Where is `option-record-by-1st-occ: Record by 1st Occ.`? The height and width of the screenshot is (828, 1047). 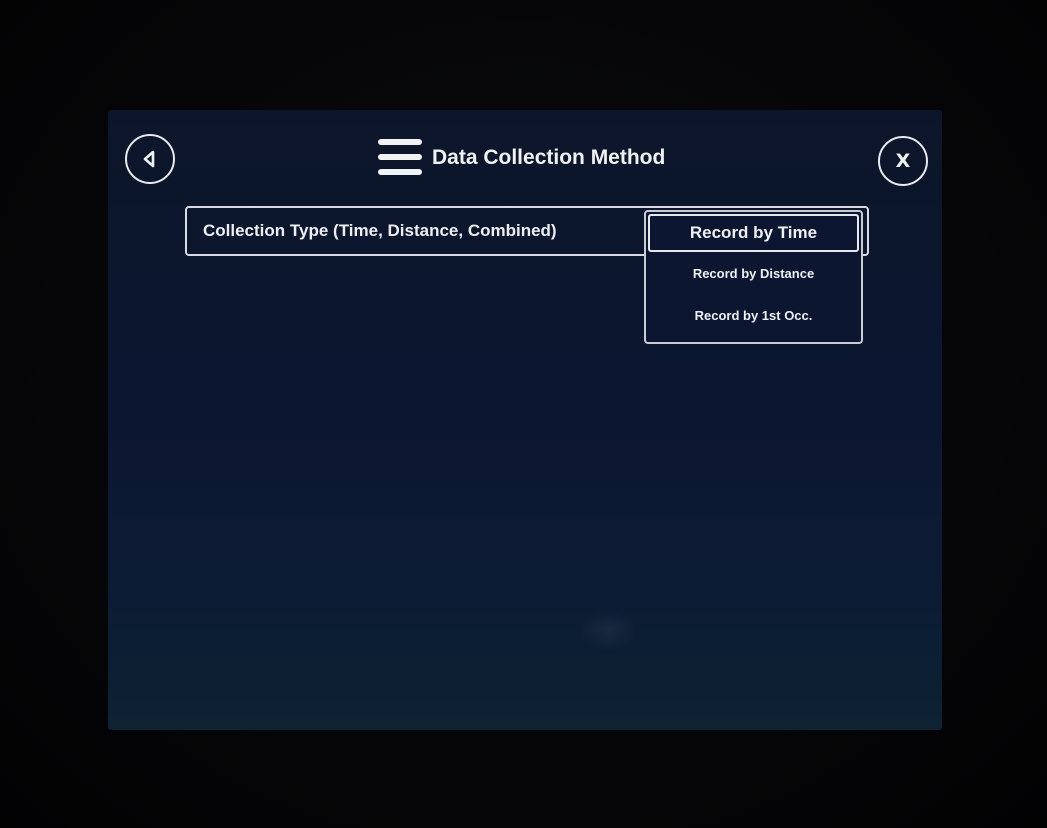 option-record-by-1st-occ: Record by 1st Occ. is located at coordinates (753, 315).